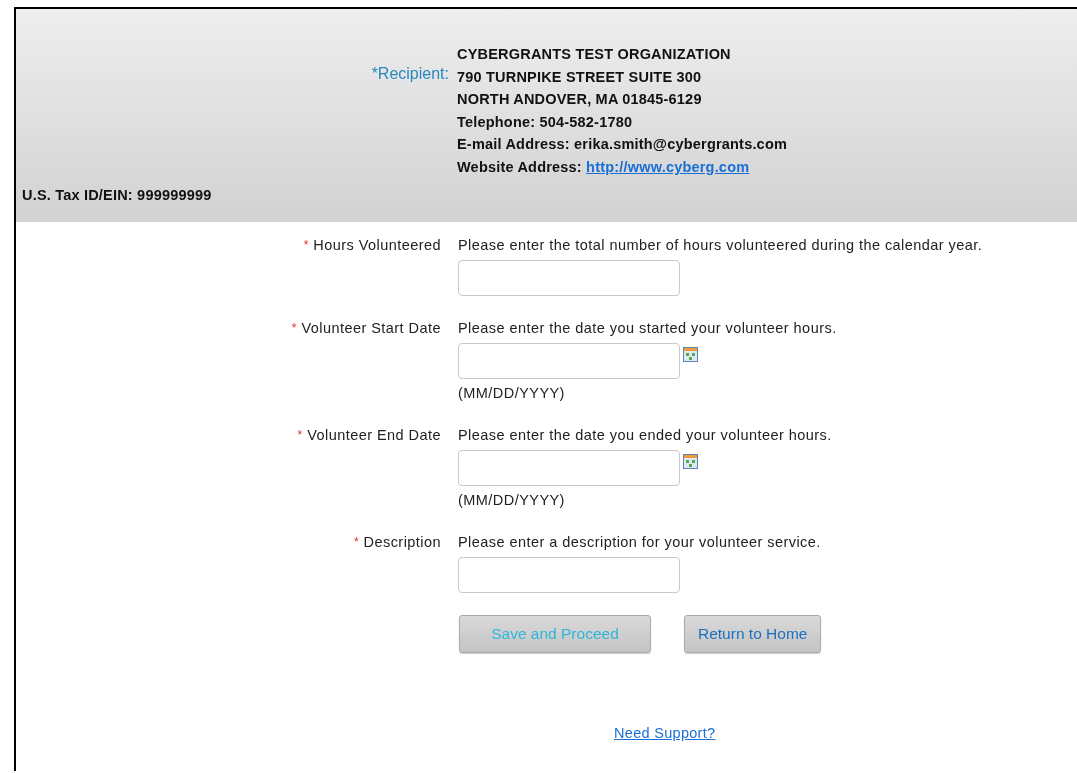 Image resolution: width=1077 pixels, height=773 pixels. Describe the element at coordinates (545, 122) in the screenshot. I see `address-line: Telephone: 504-582-1780` at that location.